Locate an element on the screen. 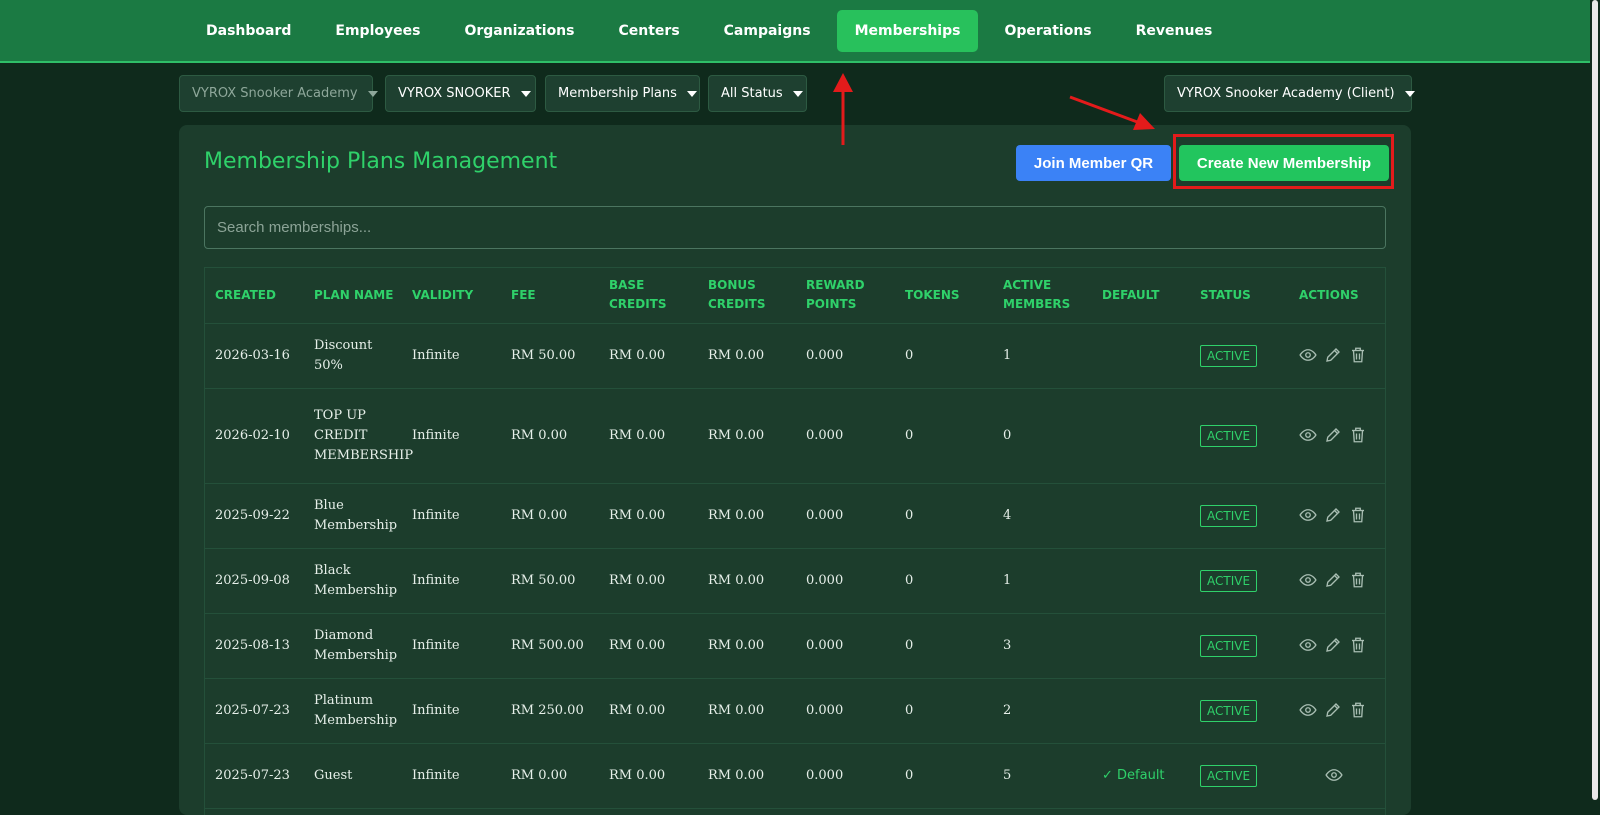  cell-default: ✓ Default is located at coordinates (1141, 776).